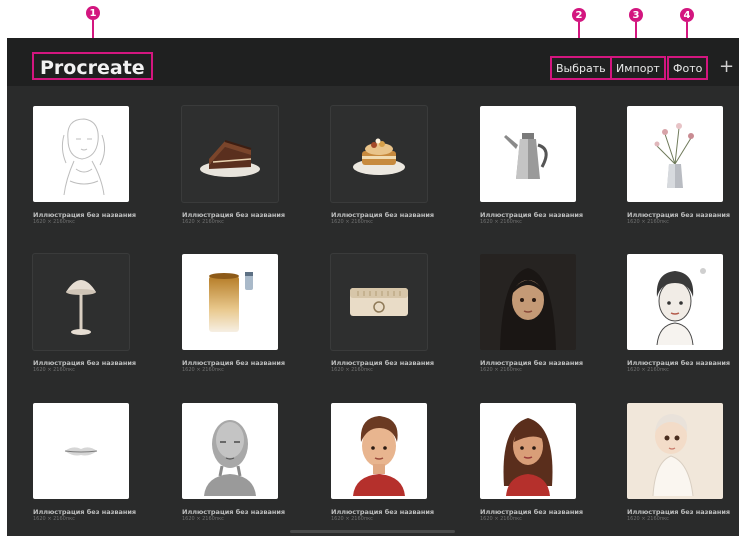 The image size is (739, 536). Describe the element at coordinates (372, 531) in the screenshot. I see `gallery-scrollbar` at that location.